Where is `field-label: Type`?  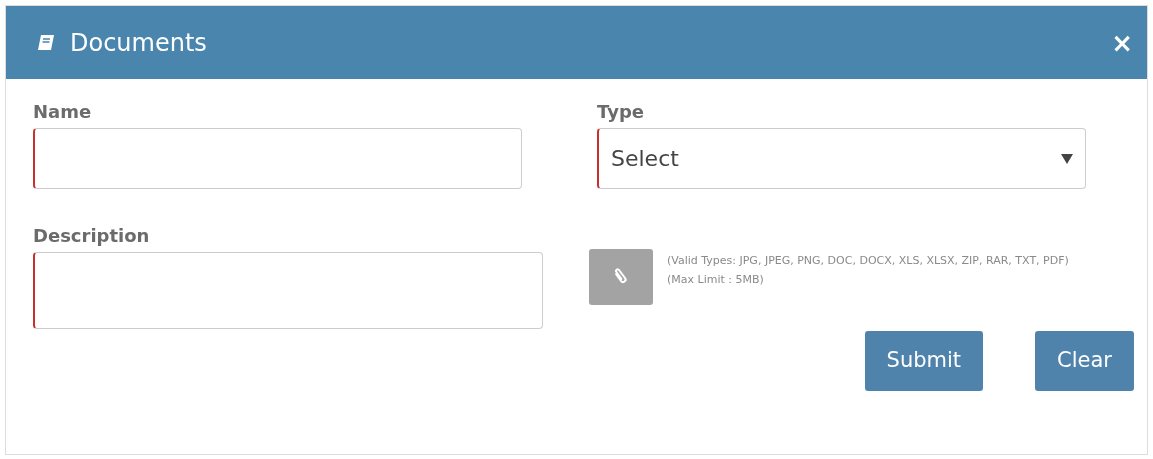 field-label: Type is located at coordinates (621, 112).